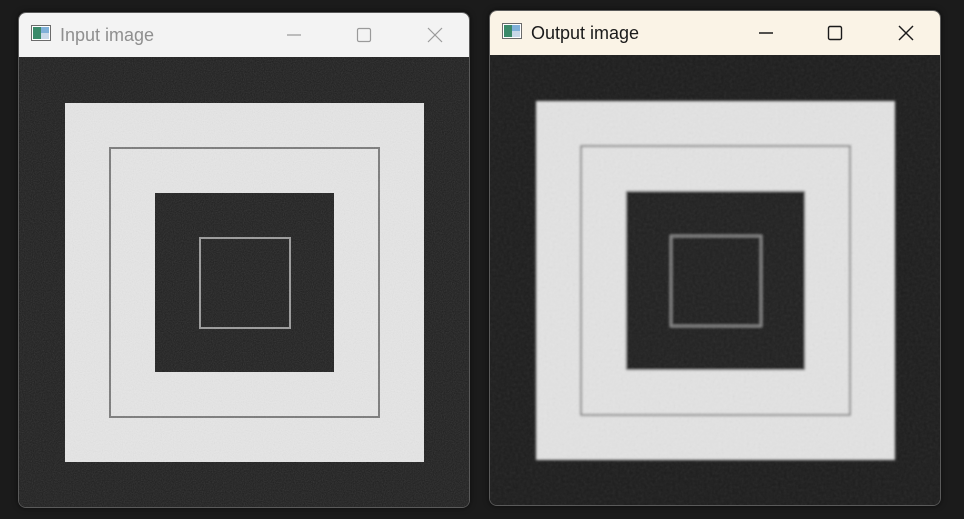  I want to click on input-window-titlebar: Input image, so click(244, 35).